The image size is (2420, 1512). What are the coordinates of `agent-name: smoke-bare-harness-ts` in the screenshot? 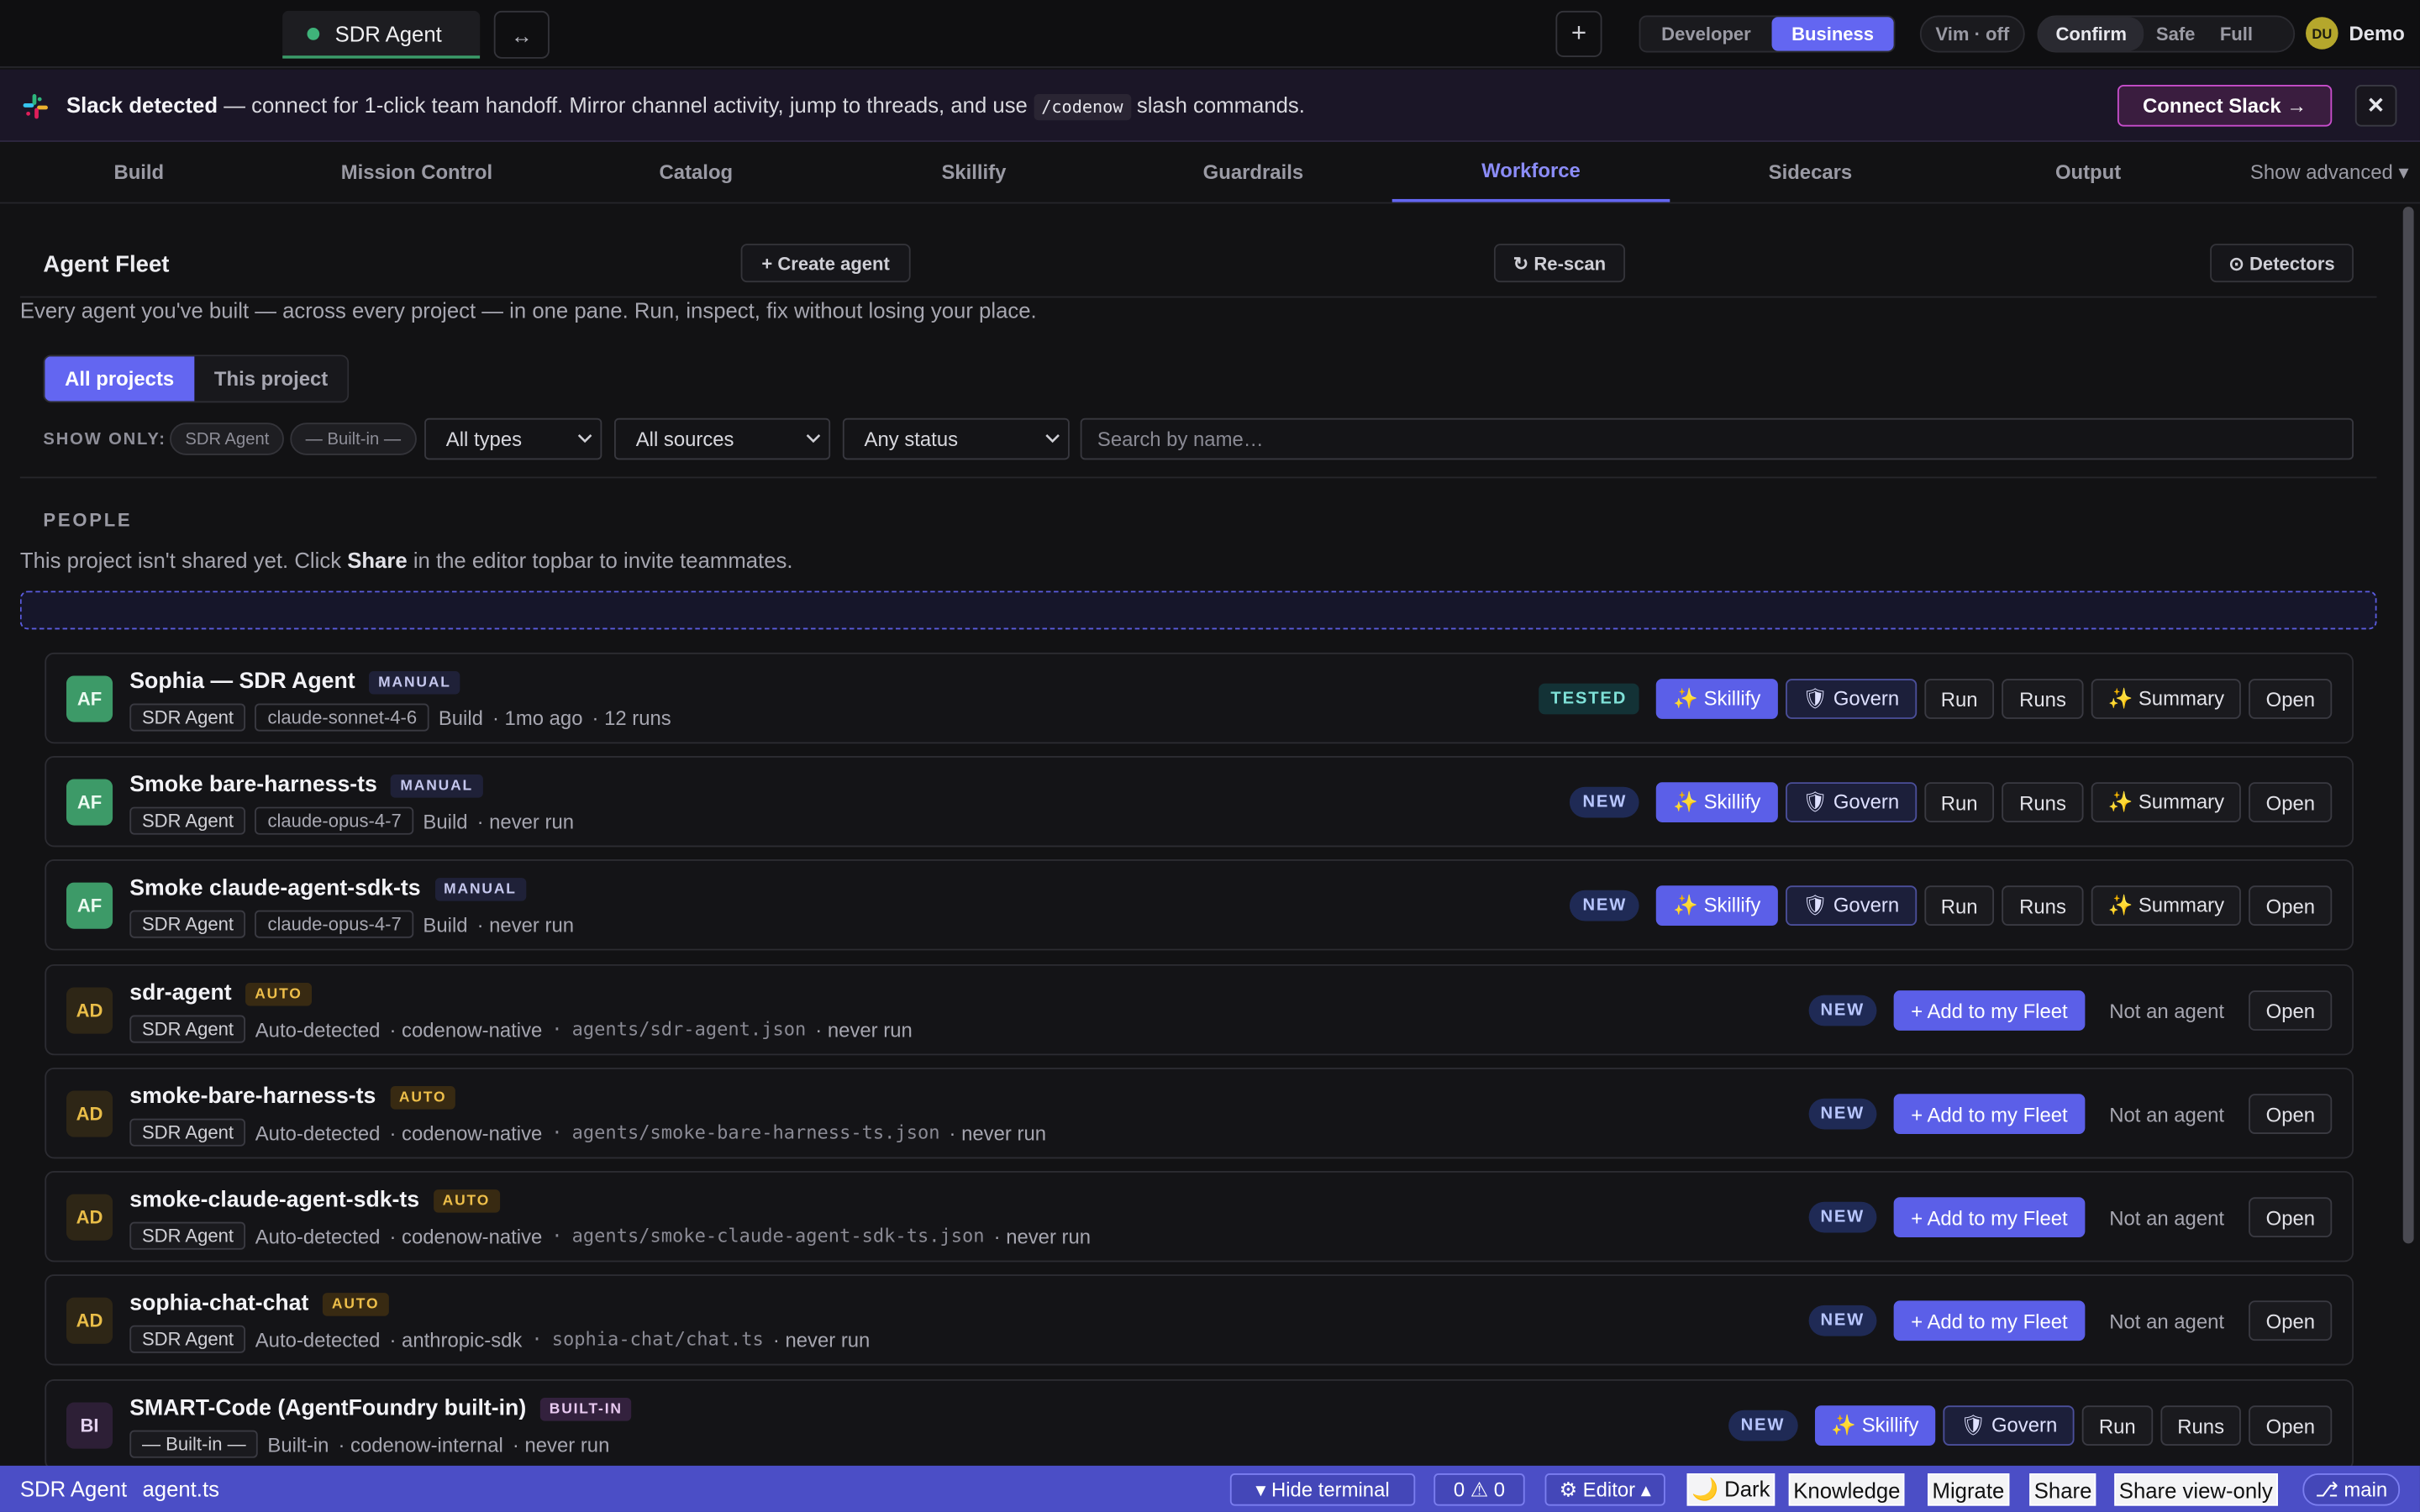 It's located at (253, 1096).